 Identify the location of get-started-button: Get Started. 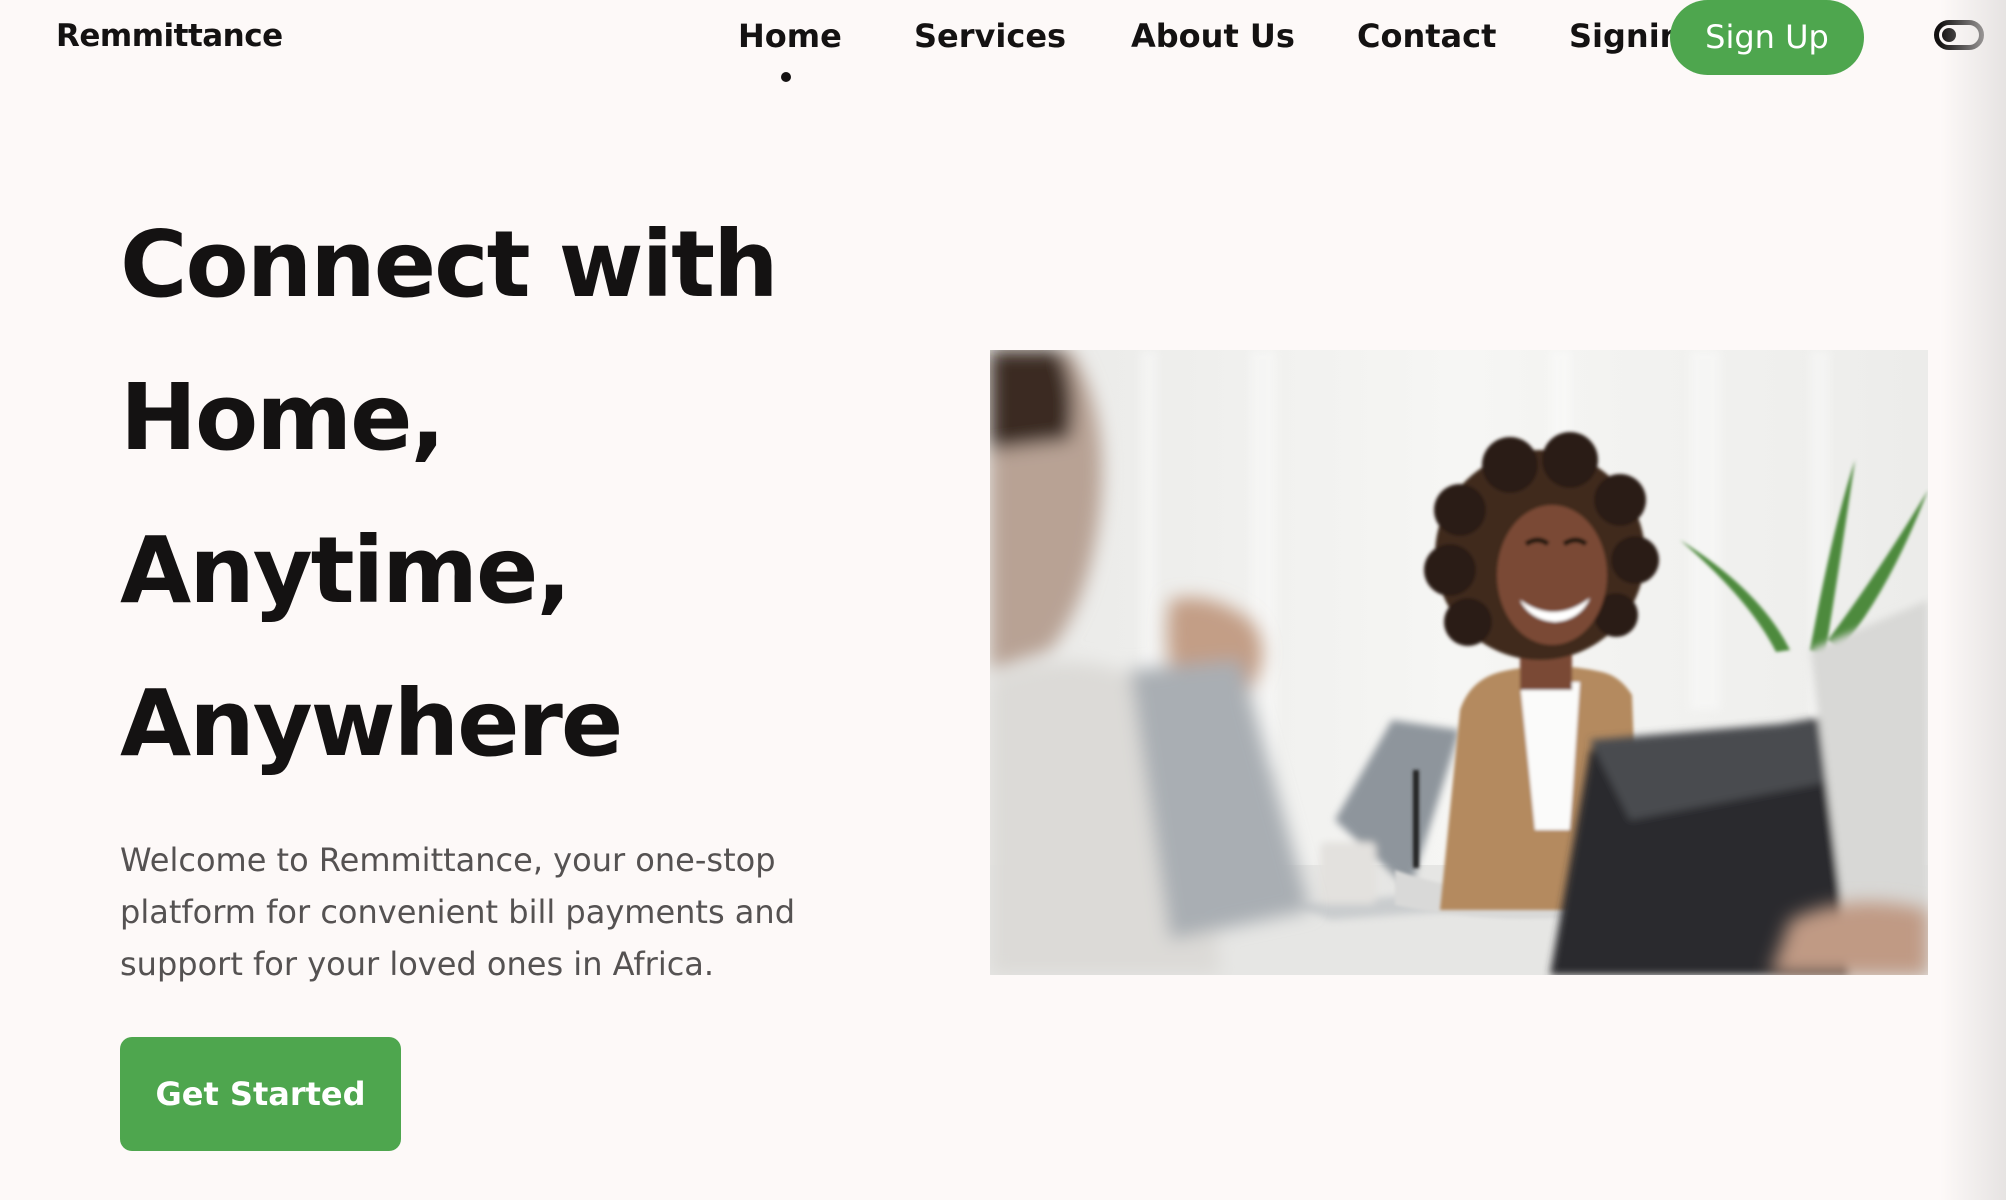
(260, 1094).